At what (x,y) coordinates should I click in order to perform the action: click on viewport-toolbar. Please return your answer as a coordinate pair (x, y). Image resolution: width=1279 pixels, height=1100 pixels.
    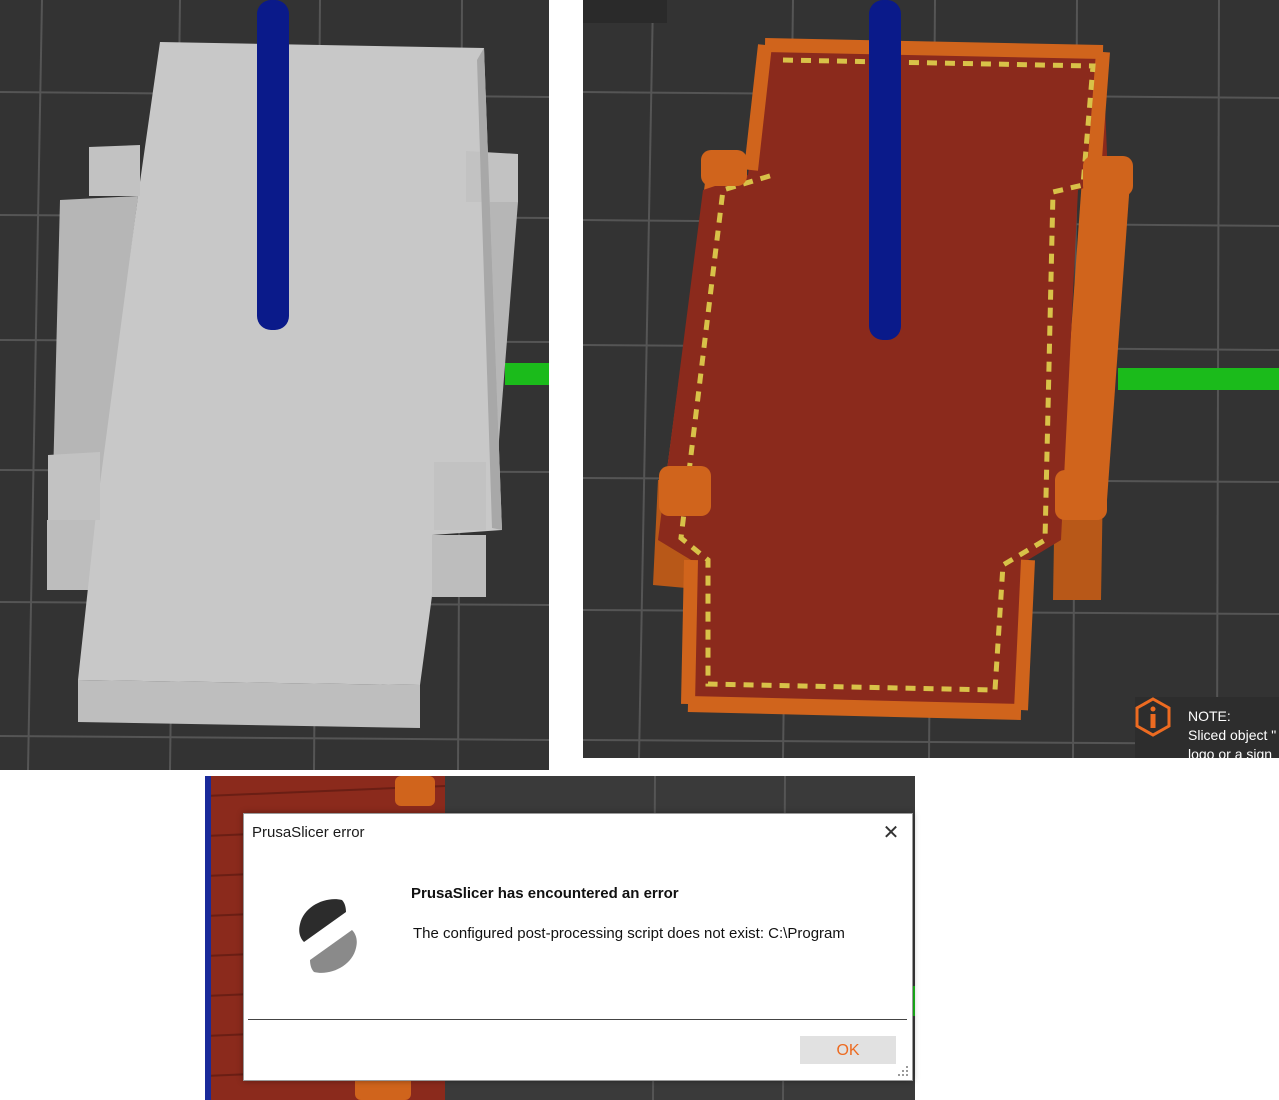
    Looking at the image, I should click on (625, 11).